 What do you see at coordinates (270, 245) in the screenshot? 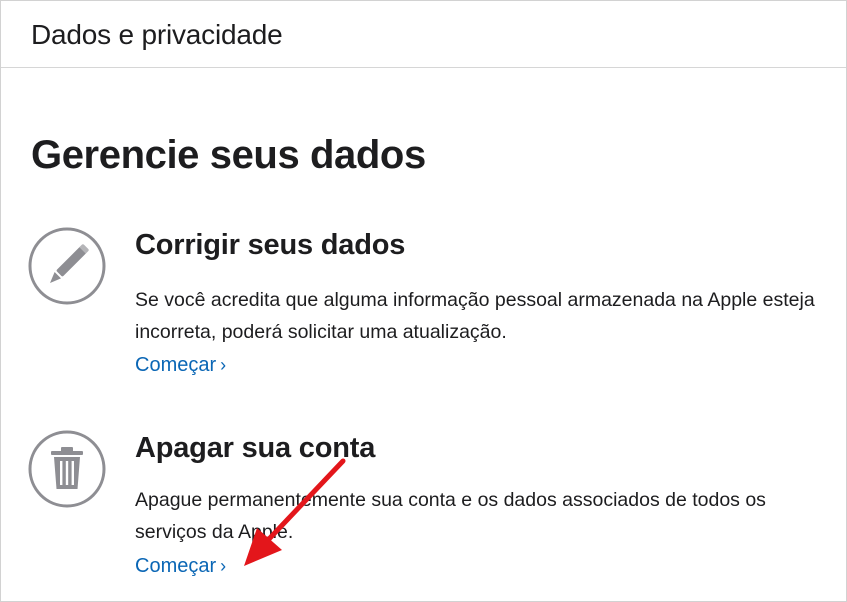
I see `section-title-correct: Corrigir seus dados` at bounding box center [270, 245].